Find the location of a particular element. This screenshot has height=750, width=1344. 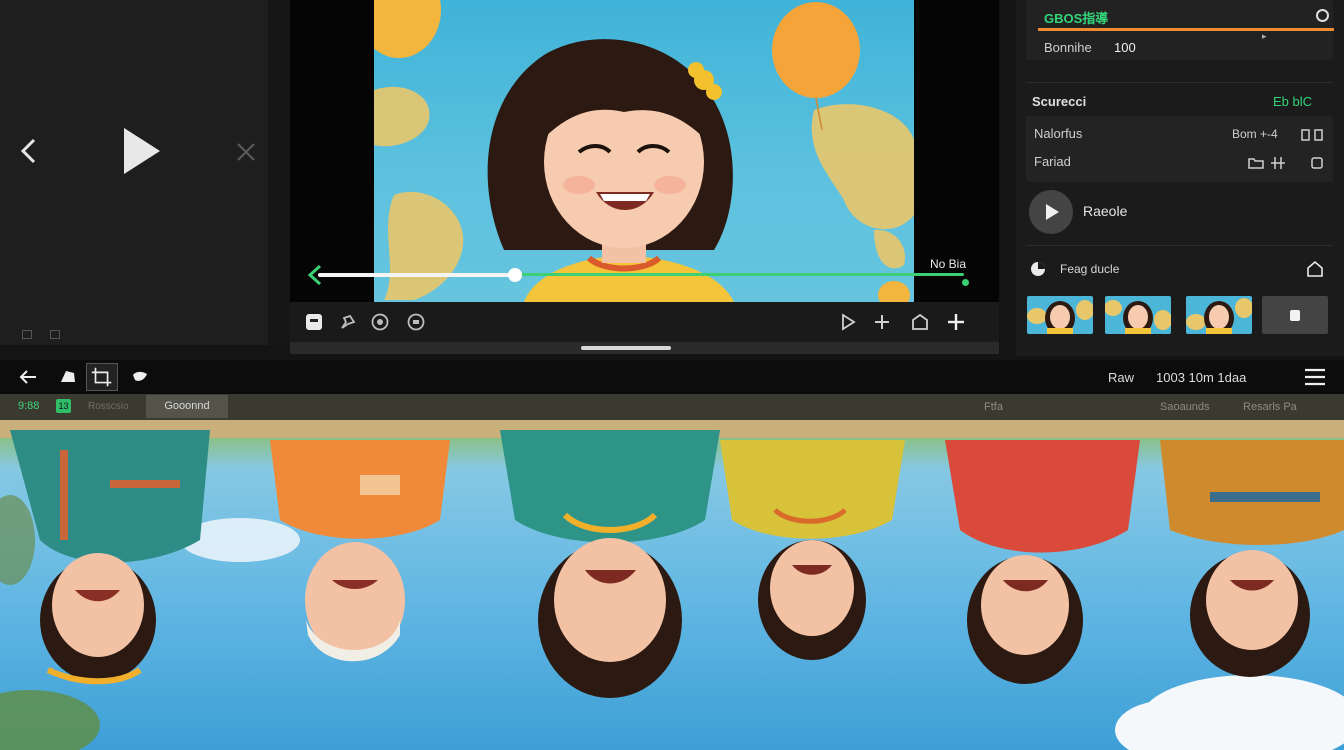

tab-item: Ftfa is located at coordinates (993, 407).